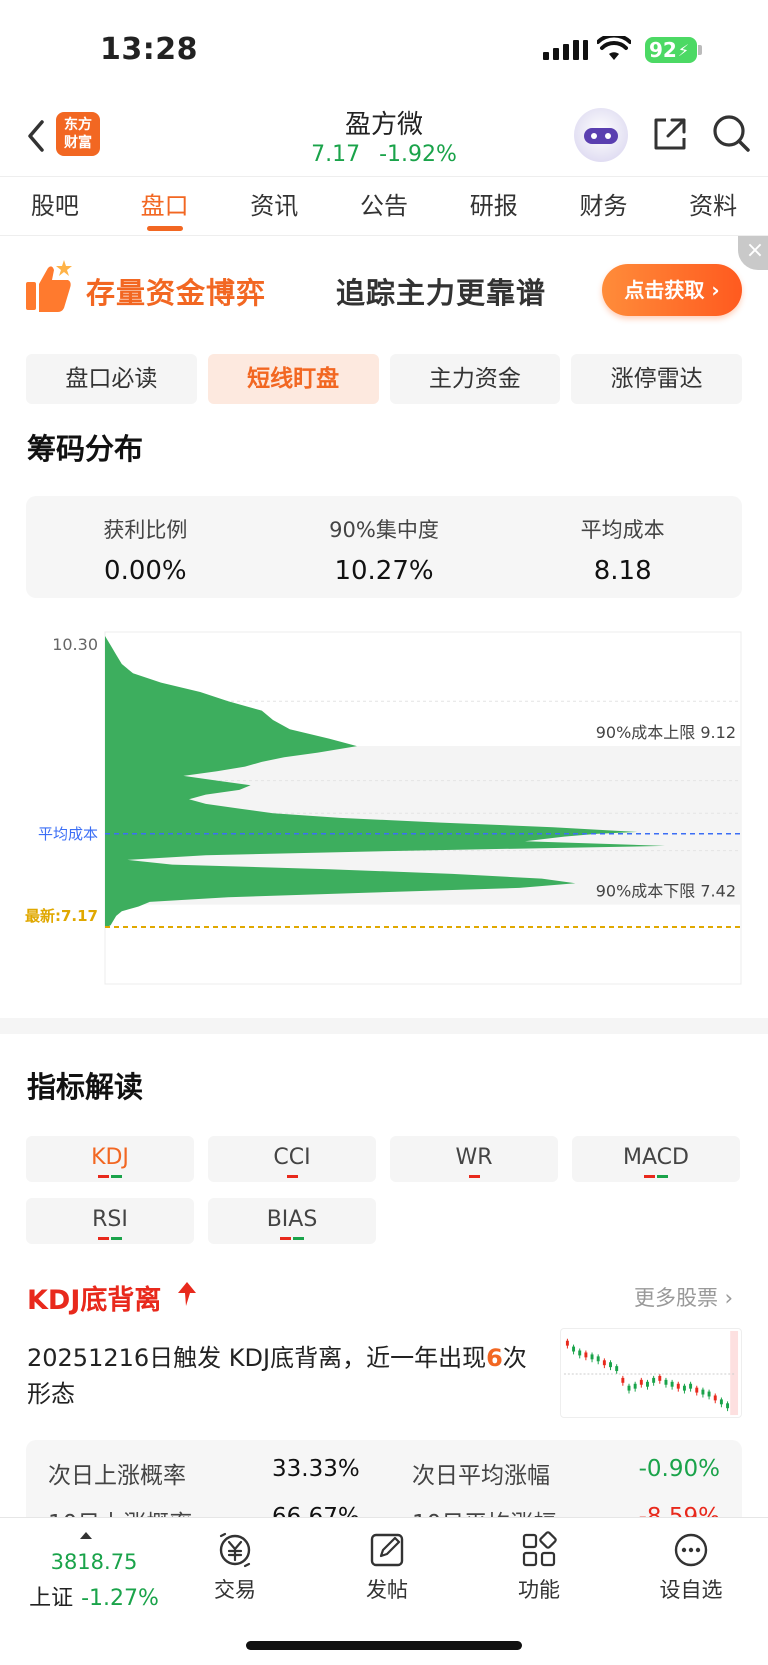 This screenshot has height=1665, width=768. Describe the element at coordinates (656, 379) in the screenshot. I see `subtab-limit-radar: 涨停雷达` at that location.